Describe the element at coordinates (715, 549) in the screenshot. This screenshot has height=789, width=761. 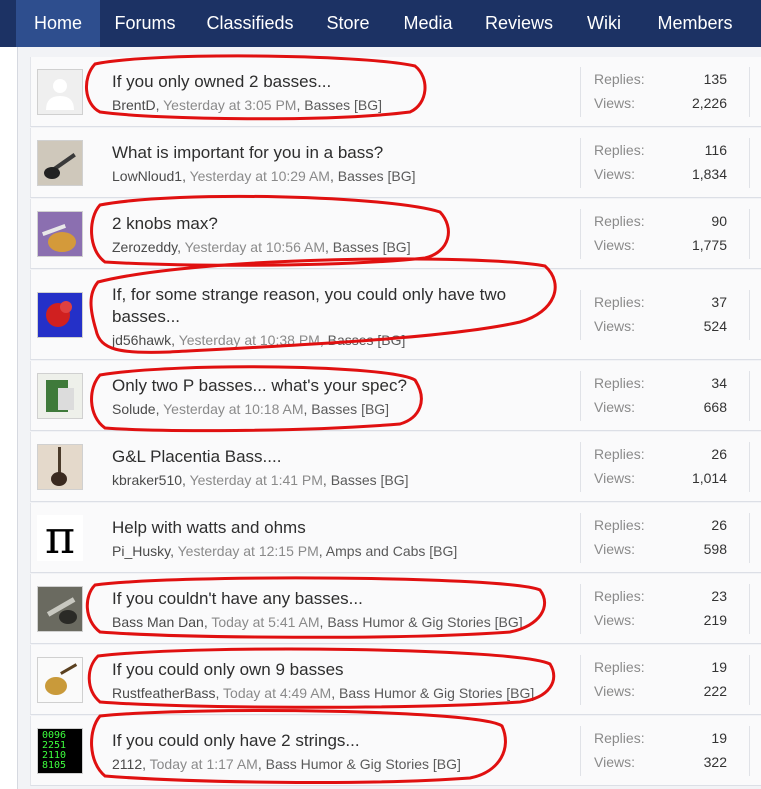
I see `views-count: 598` at that location.